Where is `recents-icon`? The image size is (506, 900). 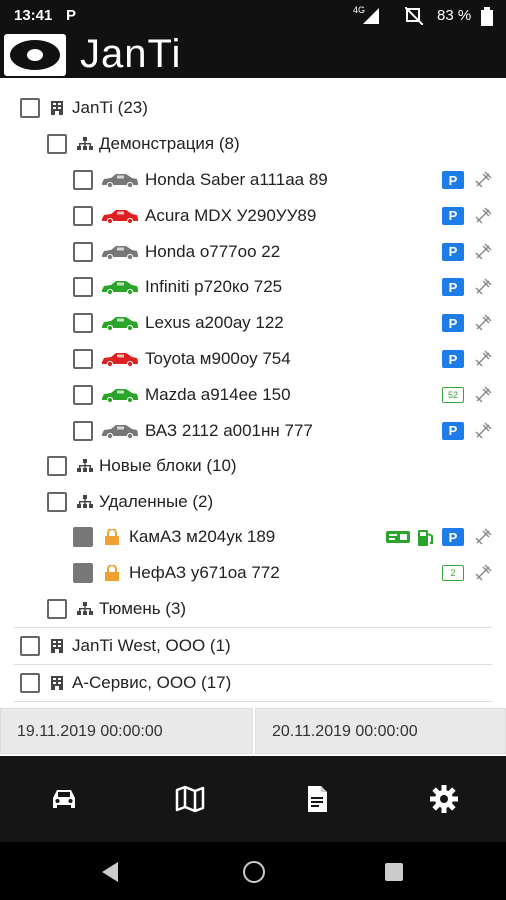 recents-icon is located at coordinates (394, 872).